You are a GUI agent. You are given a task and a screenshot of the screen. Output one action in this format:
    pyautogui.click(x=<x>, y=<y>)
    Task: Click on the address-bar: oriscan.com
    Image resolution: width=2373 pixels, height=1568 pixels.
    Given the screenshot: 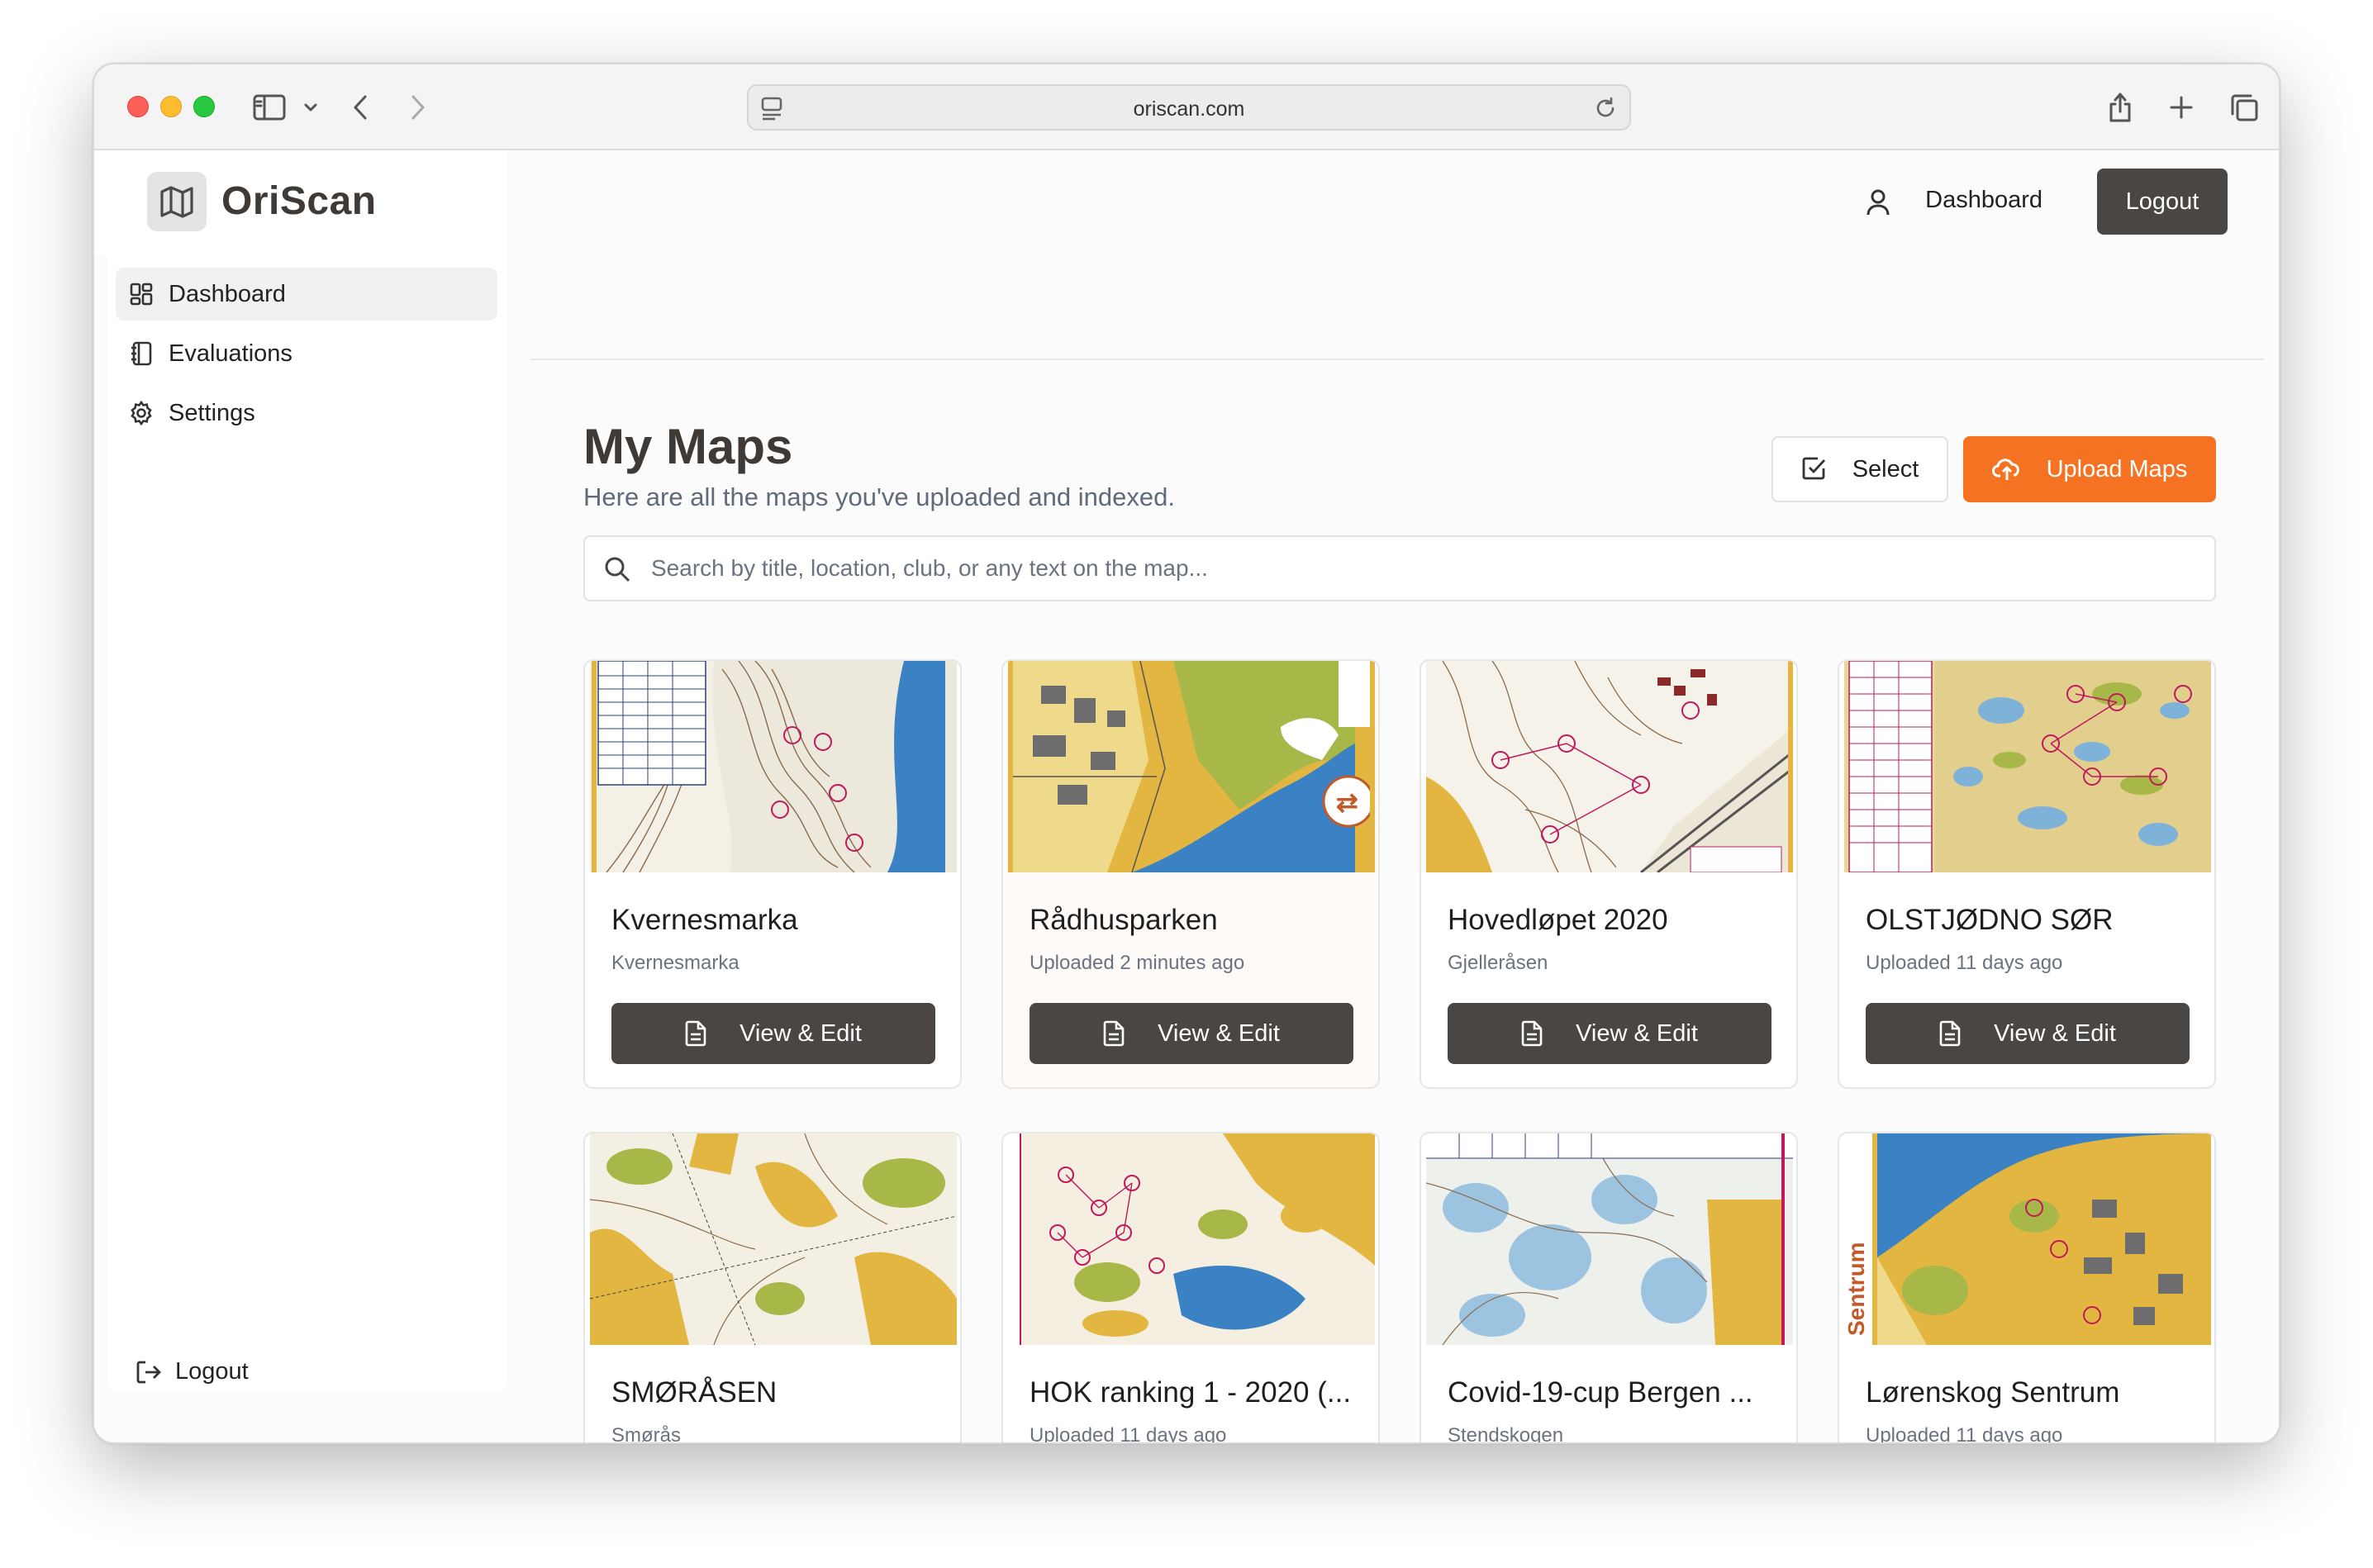 What is the action you would take?
    pyautogui.click(x=1189, y=108)
    